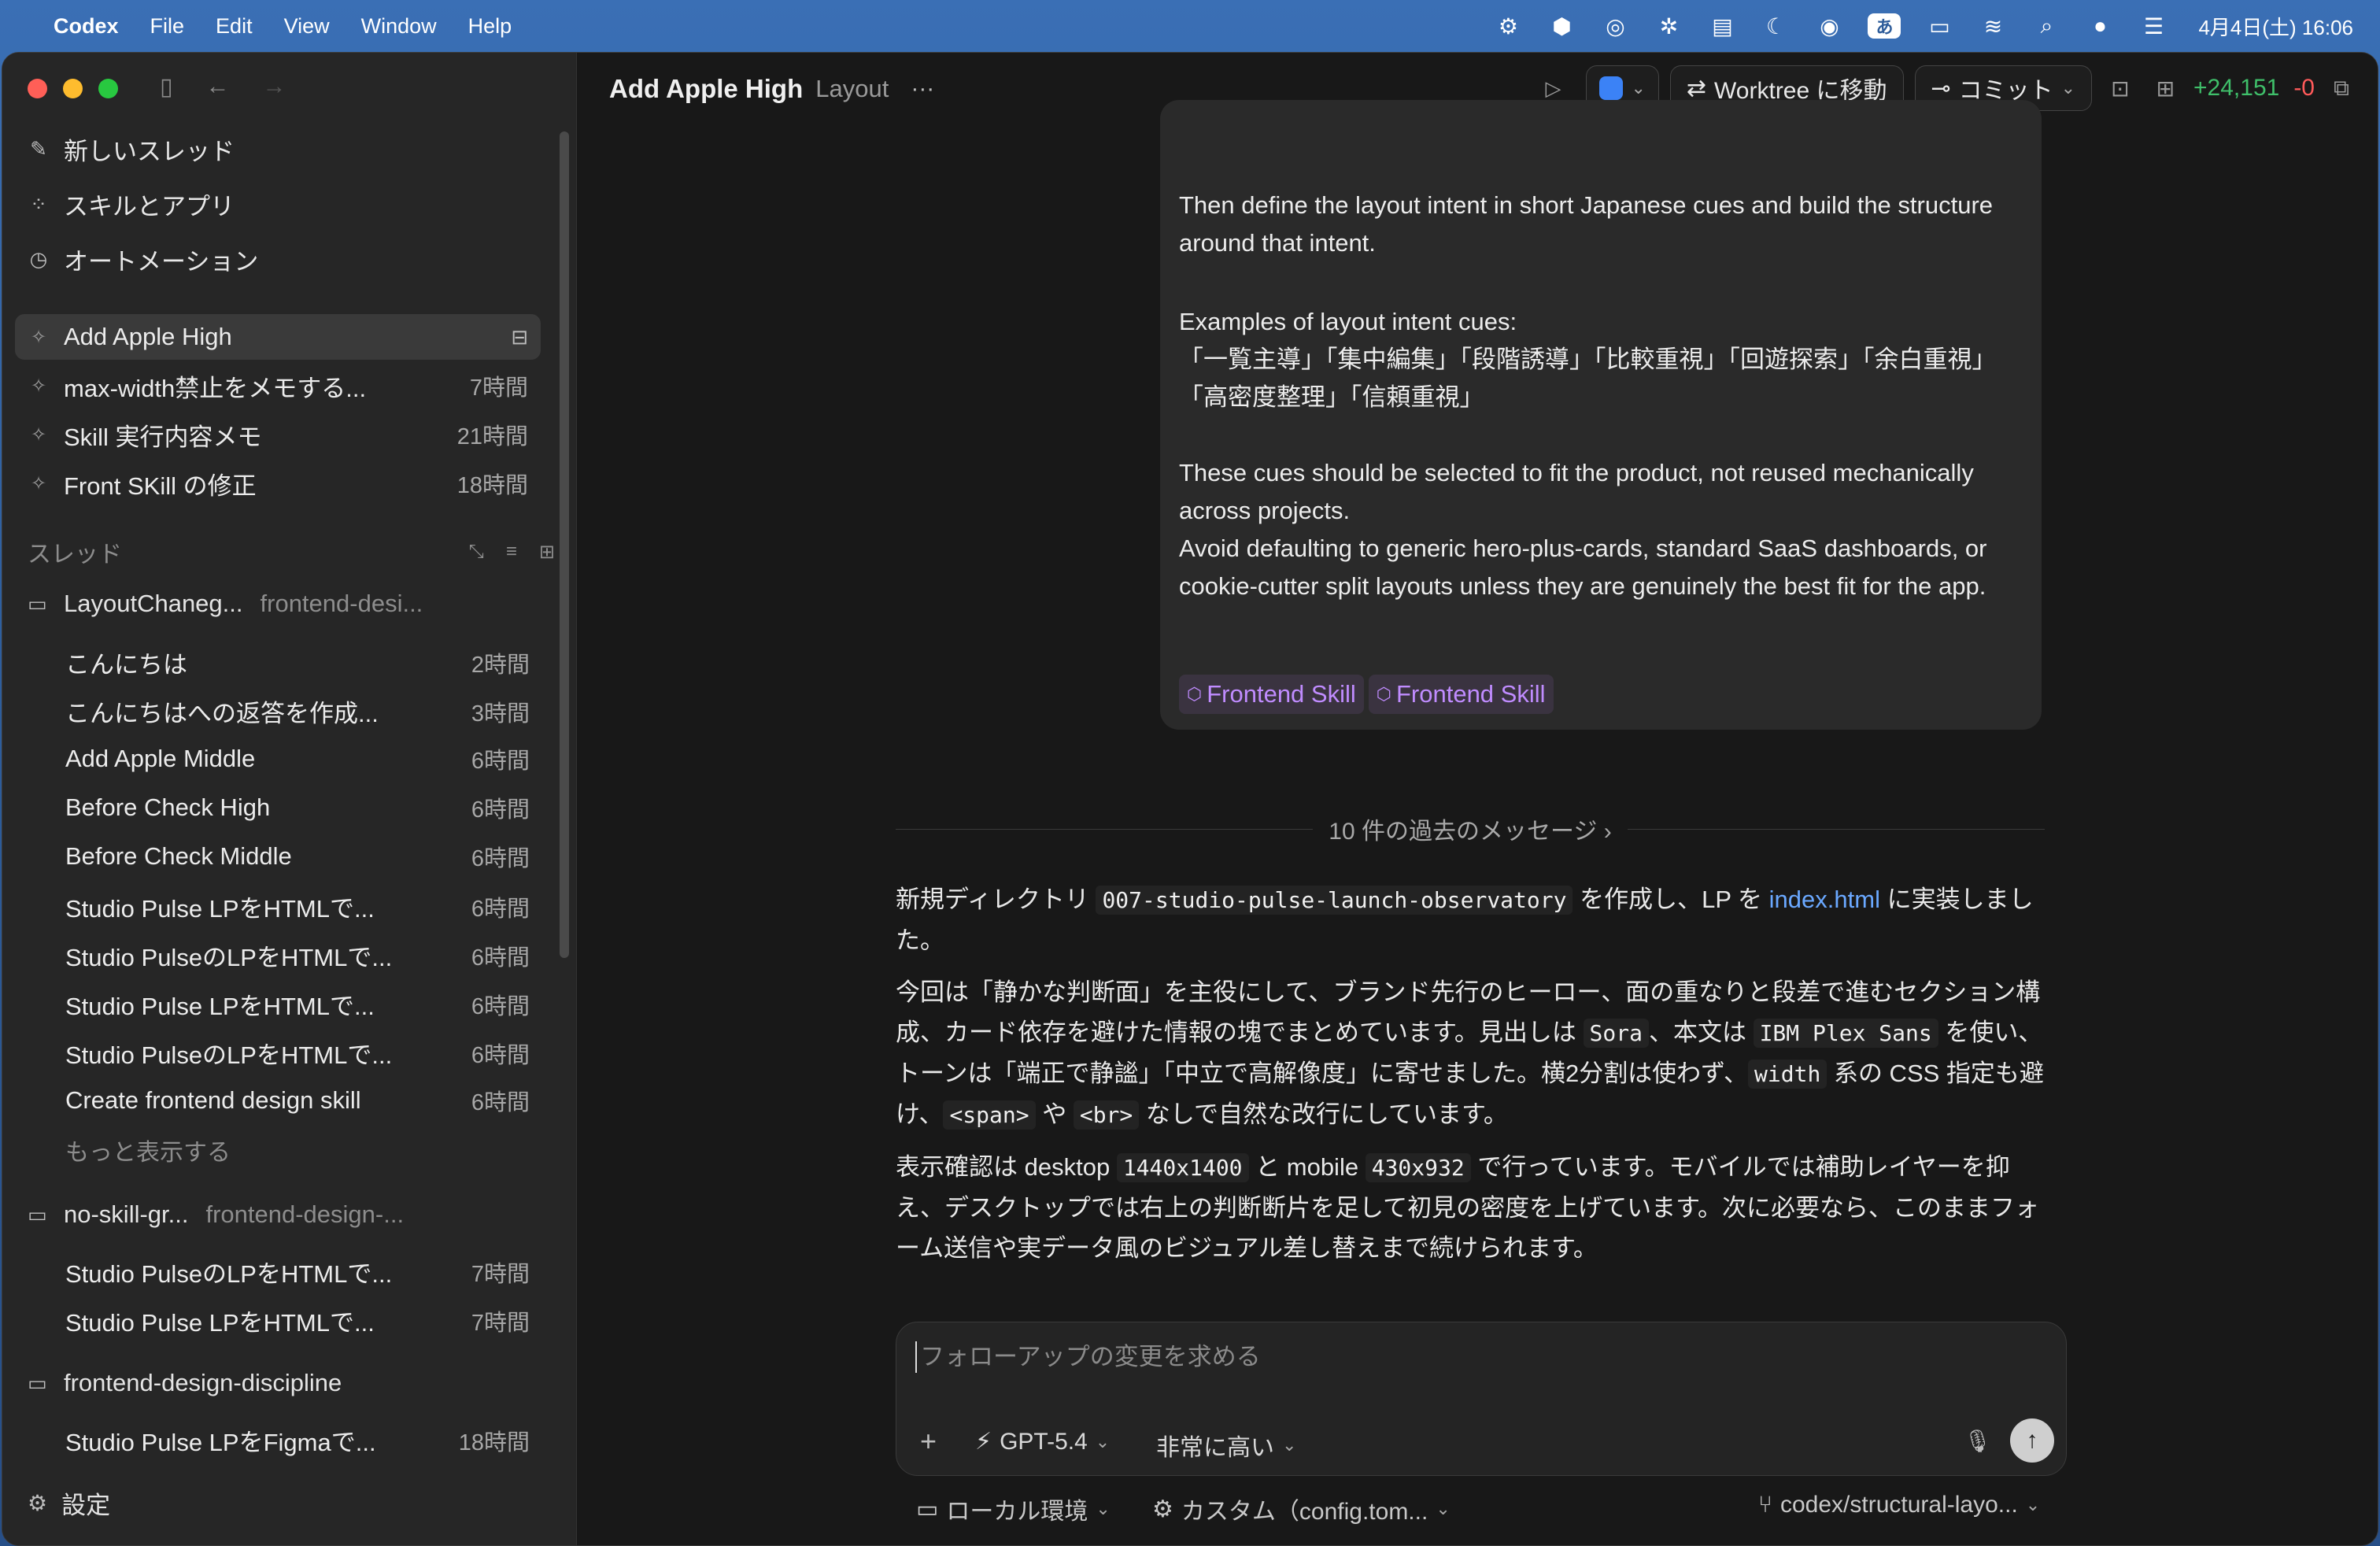 The image size is (2380, 1546). Describe the element at coordinates (143, 259) in the screenshot. I see `nav-automation: ◷ オートメーション` at that location.